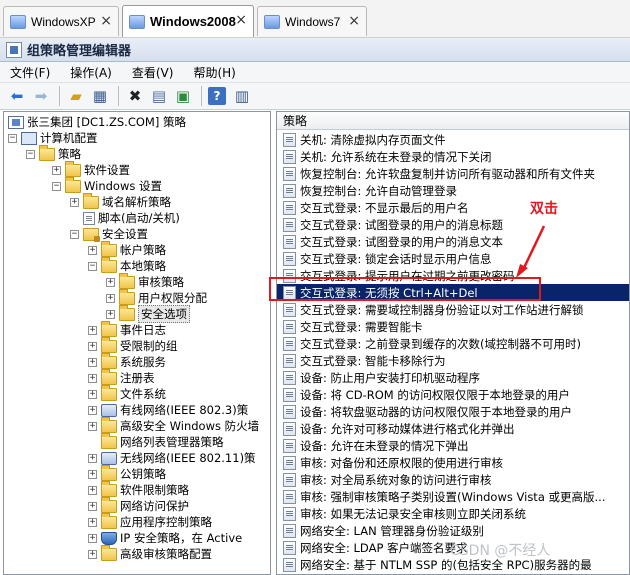 This screenshot has width=630, height=575. Describe the element at coordinates (150, 553) in the screenshot. I see `tree-item-advanced-audit: + 高级审核策略配置` at that location.